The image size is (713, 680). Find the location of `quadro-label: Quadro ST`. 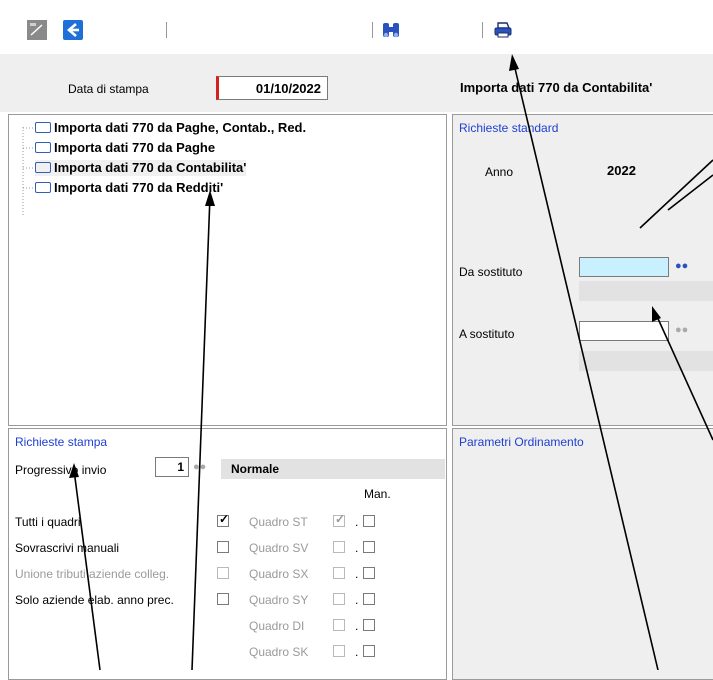

quadro-label: Quadro ST is located at coordinates (278, 522).